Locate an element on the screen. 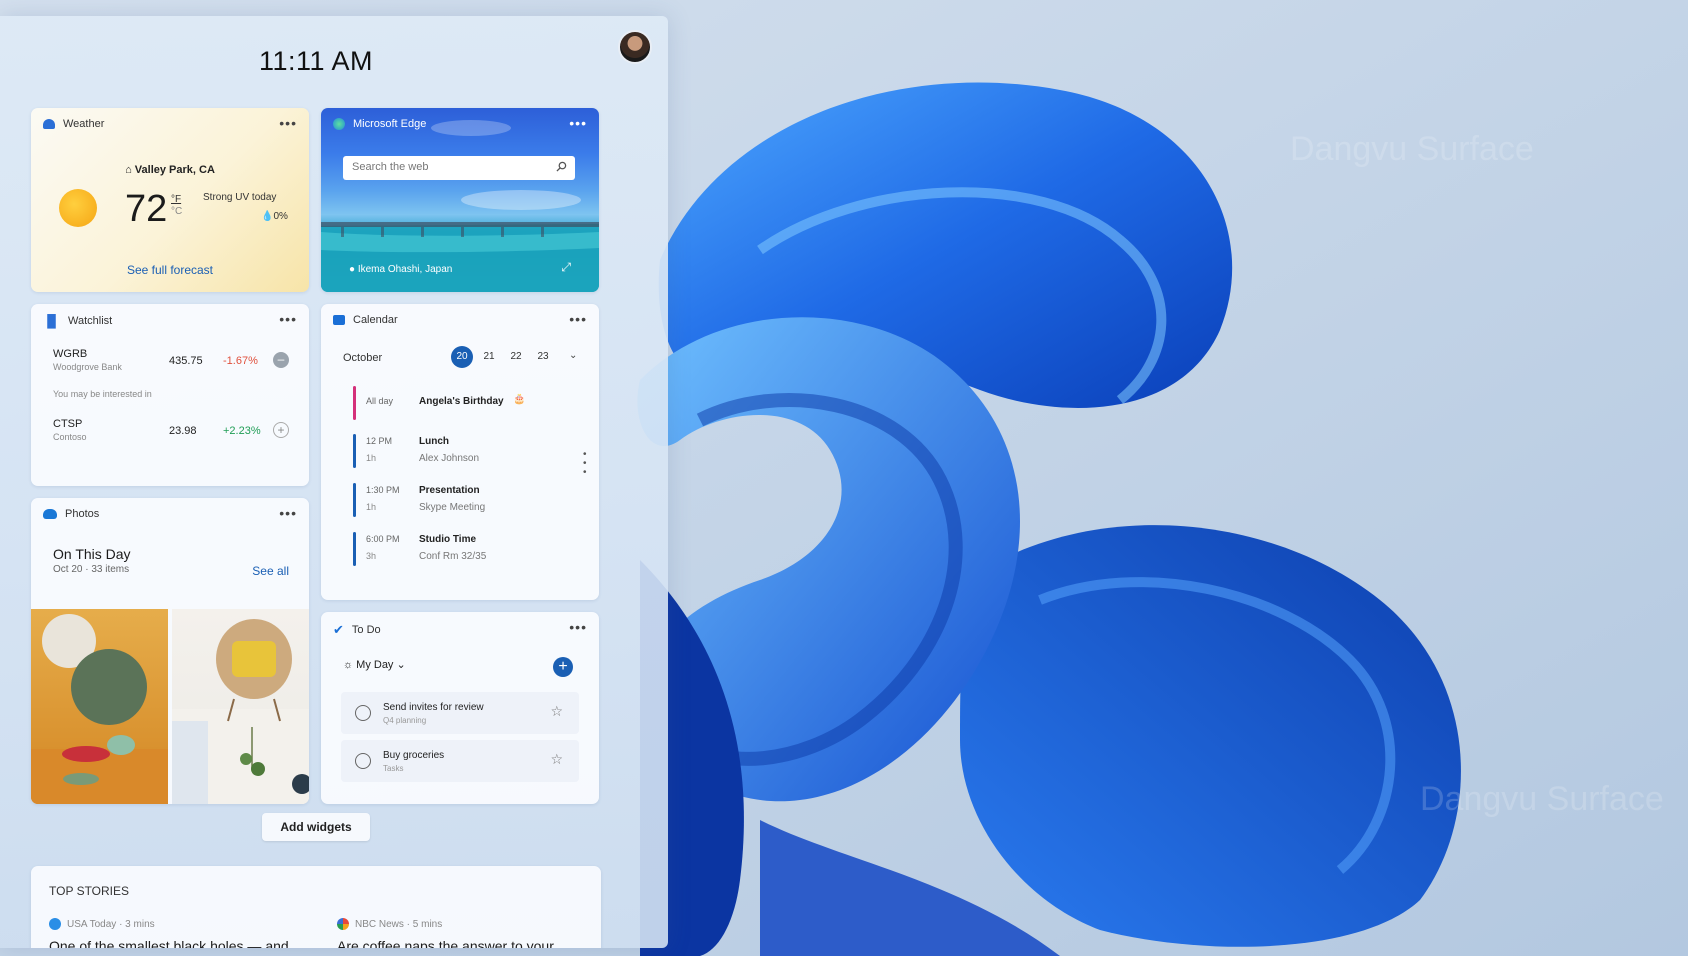 The image size is (1688, 956). calendar-event: All day Angela's Birthday 🎂 is located at coordinates (463, 404).